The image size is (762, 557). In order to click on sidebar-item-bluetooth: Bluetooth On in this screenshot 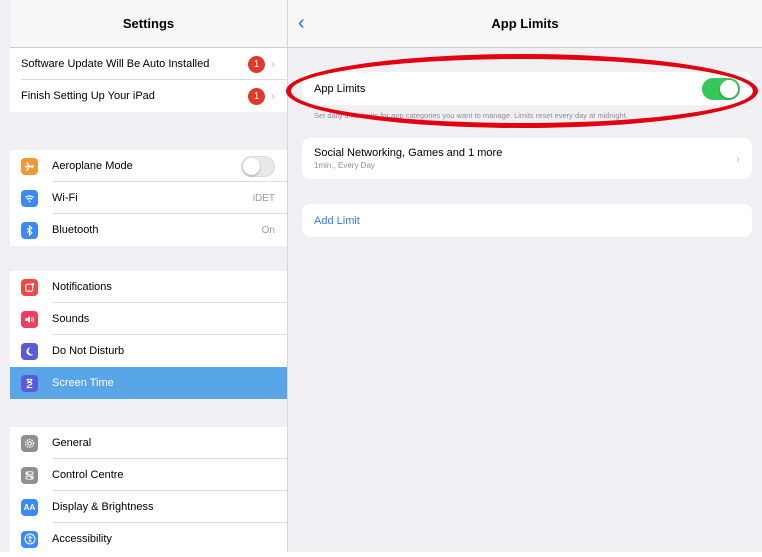, I will do `click(148, 230)`.